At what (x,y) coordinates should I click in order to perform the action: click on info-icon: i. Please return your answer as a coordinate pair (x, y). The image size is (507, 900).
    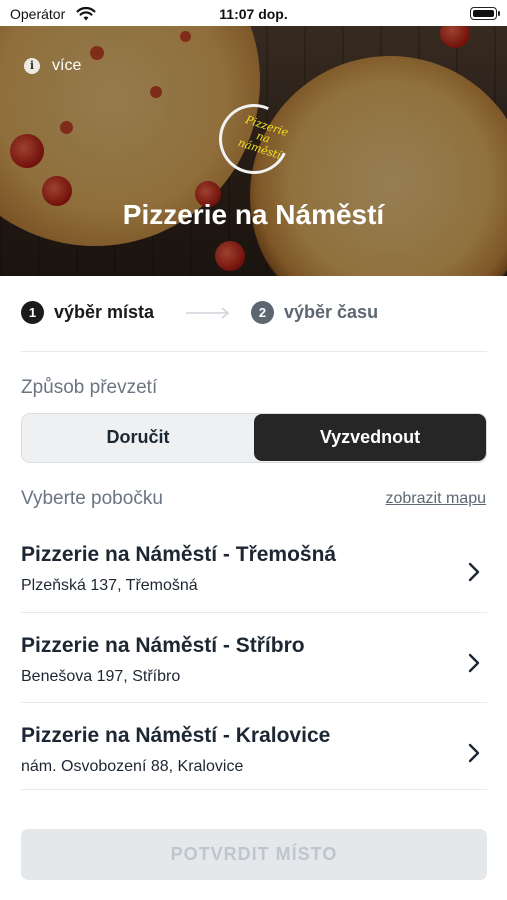
    Looking at the image, I should click on (32, 66).